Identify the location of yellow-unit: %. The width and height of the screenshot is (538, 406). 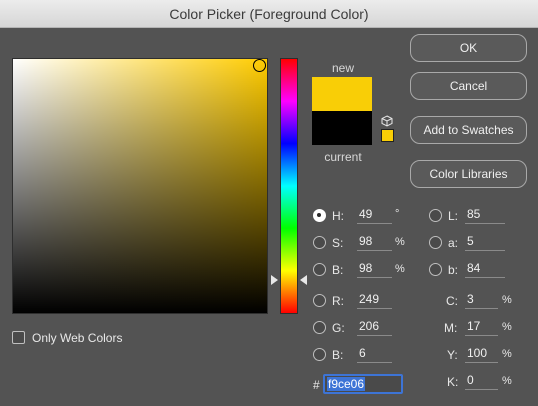
(507, 354).